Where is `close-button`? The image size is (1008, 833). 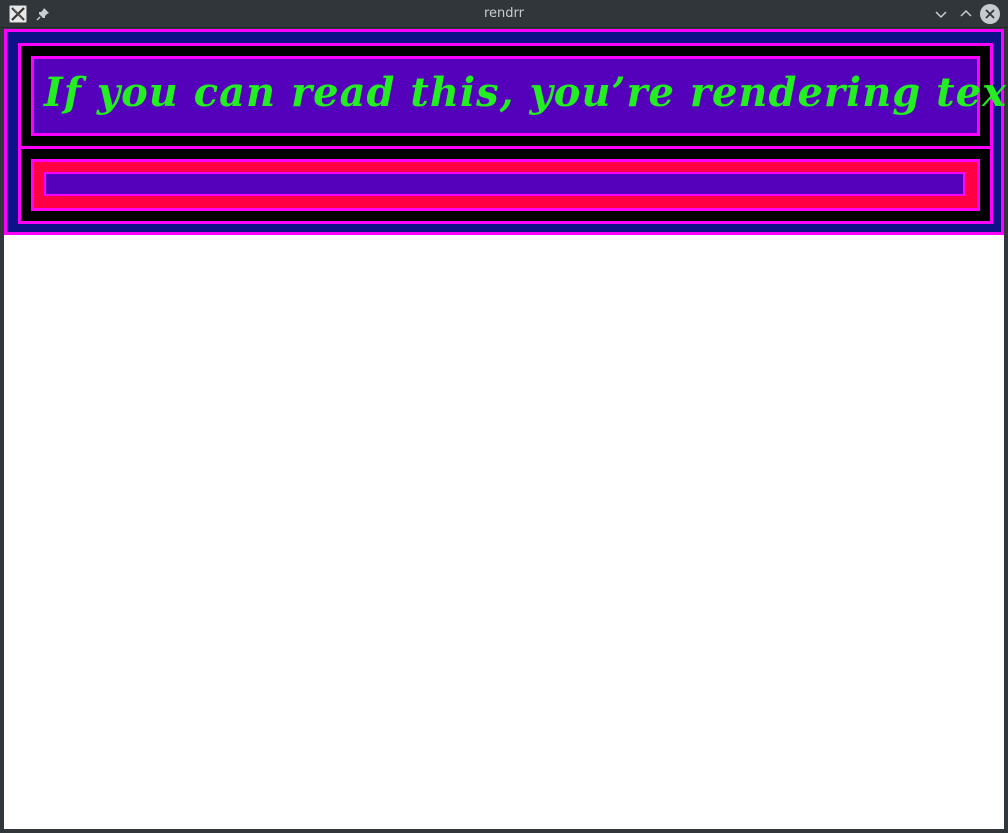
close-button is located at coordinates (990, 14).